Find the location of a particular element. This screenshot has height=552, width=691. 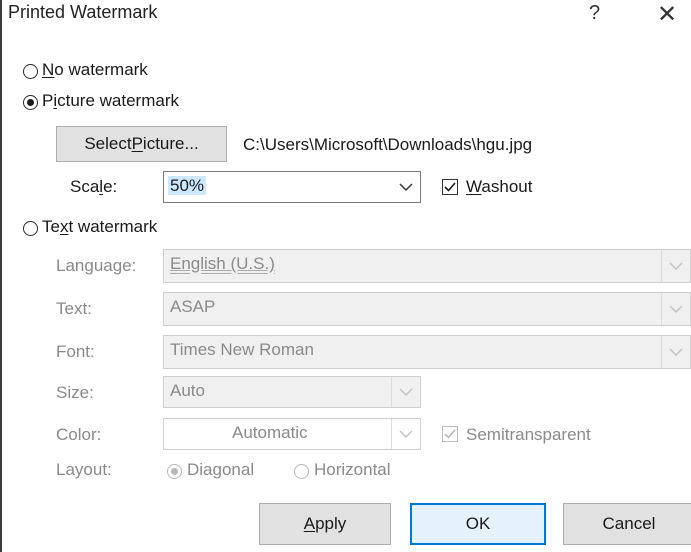

picture-watermark-radio is located at coordinates (30, 102).